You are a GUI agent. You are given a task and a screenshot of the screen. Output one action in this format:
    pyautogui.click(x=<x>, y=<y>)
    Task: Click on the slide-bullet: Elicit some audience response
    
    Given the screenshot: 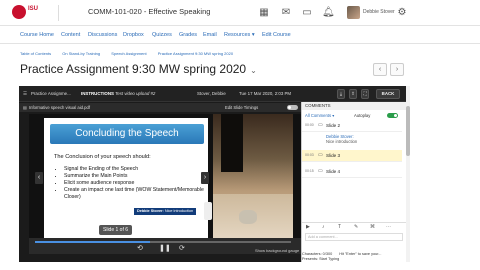 What is the action you would take?
    pyautogui.click(x=136, y=183)
    